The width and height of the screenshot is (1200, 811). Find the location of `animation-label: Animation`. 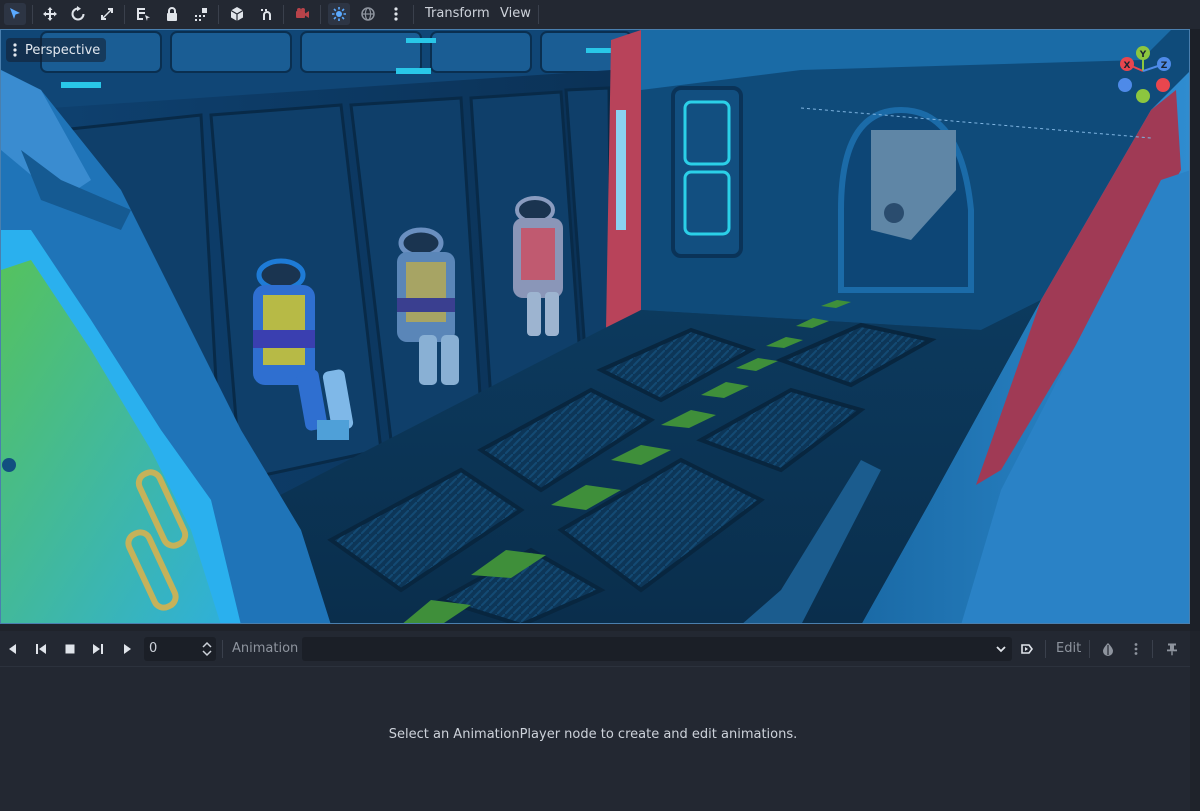

animation-label: Animation is located at coordinates (265, 648).